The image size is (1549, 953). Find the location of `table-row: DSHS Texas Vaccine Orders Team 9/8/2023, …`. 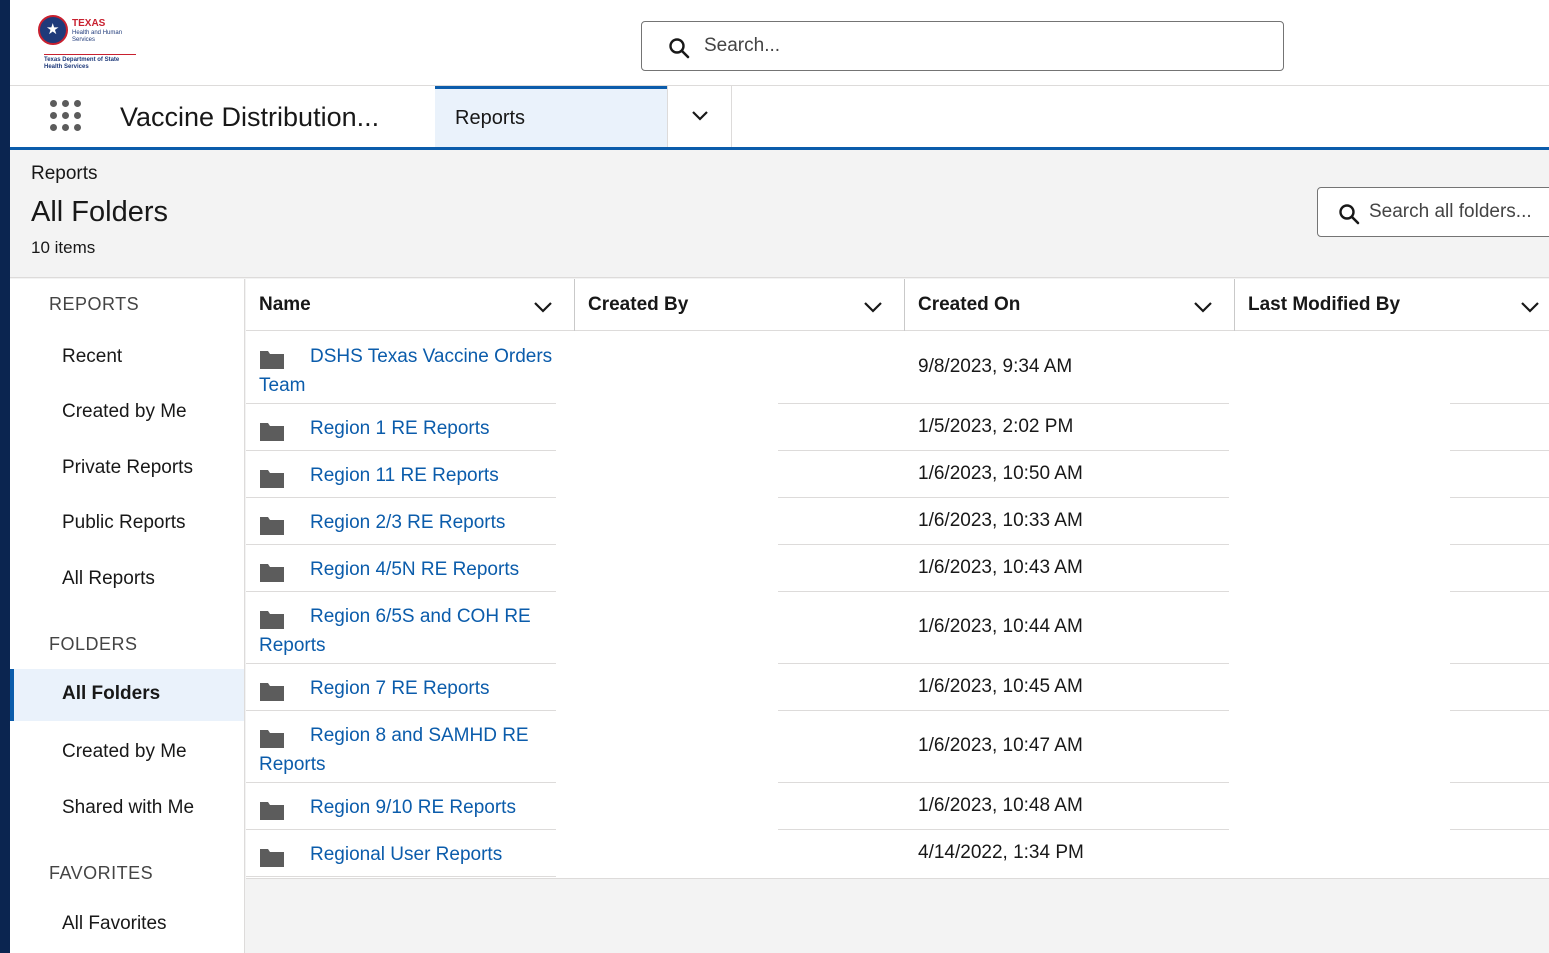

table-row: DSHS Texas Vaccine Orders Team 9/8/2023, … is located at coordinates (897, 368).